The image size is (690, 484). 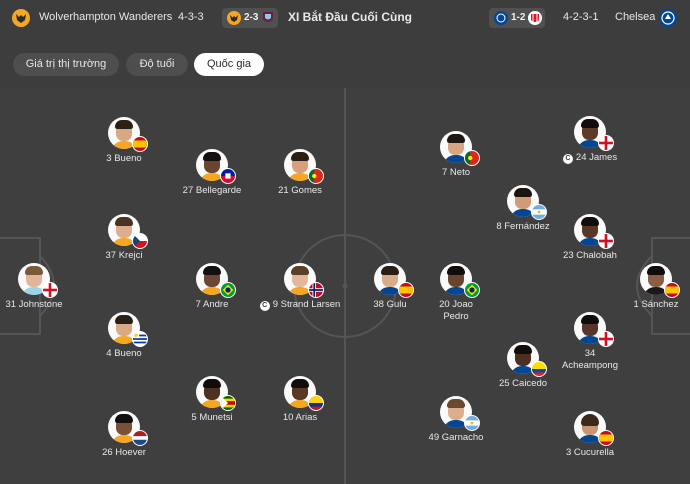 I want to click on player-name: 49 Garnacho, so click(x=456, y=437).